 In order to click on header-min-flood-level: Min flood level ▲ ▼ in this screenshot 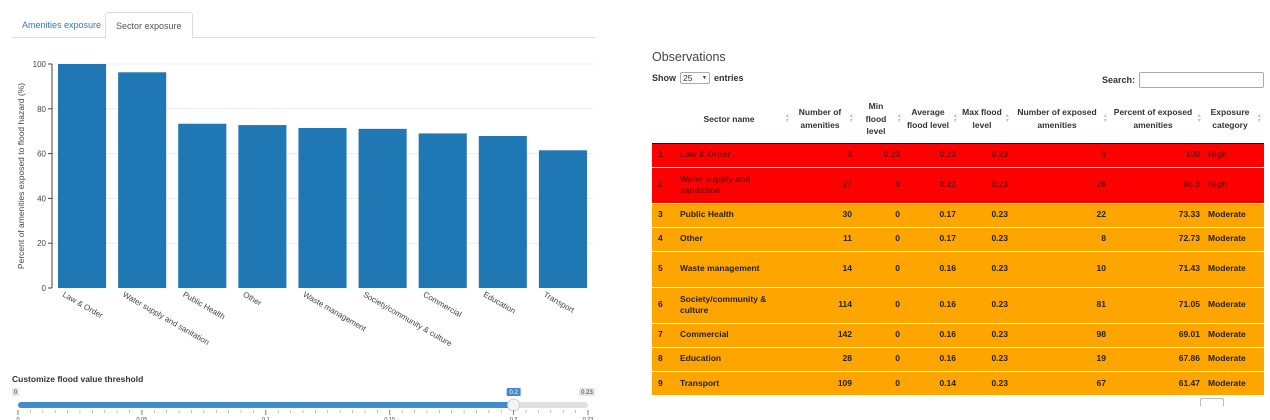, I will do `click(880, 119)`.